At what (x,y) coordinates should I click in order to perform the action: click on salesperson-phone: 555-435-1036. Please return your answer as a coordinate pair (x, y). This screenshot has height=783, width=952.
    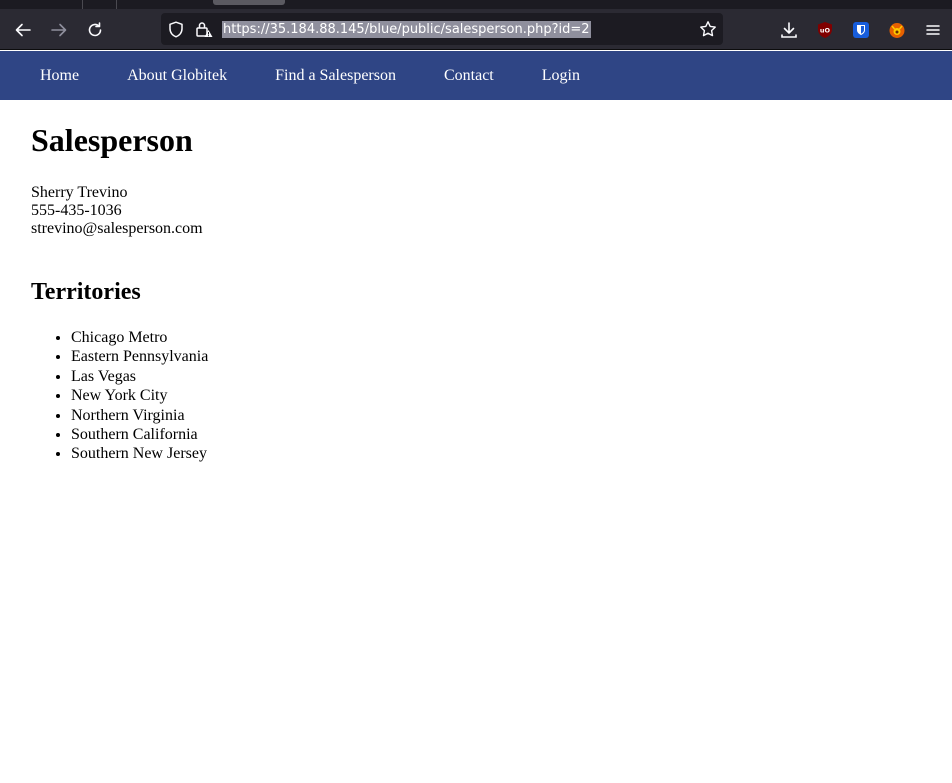
    Looking at the image, I should click on (76, 210).